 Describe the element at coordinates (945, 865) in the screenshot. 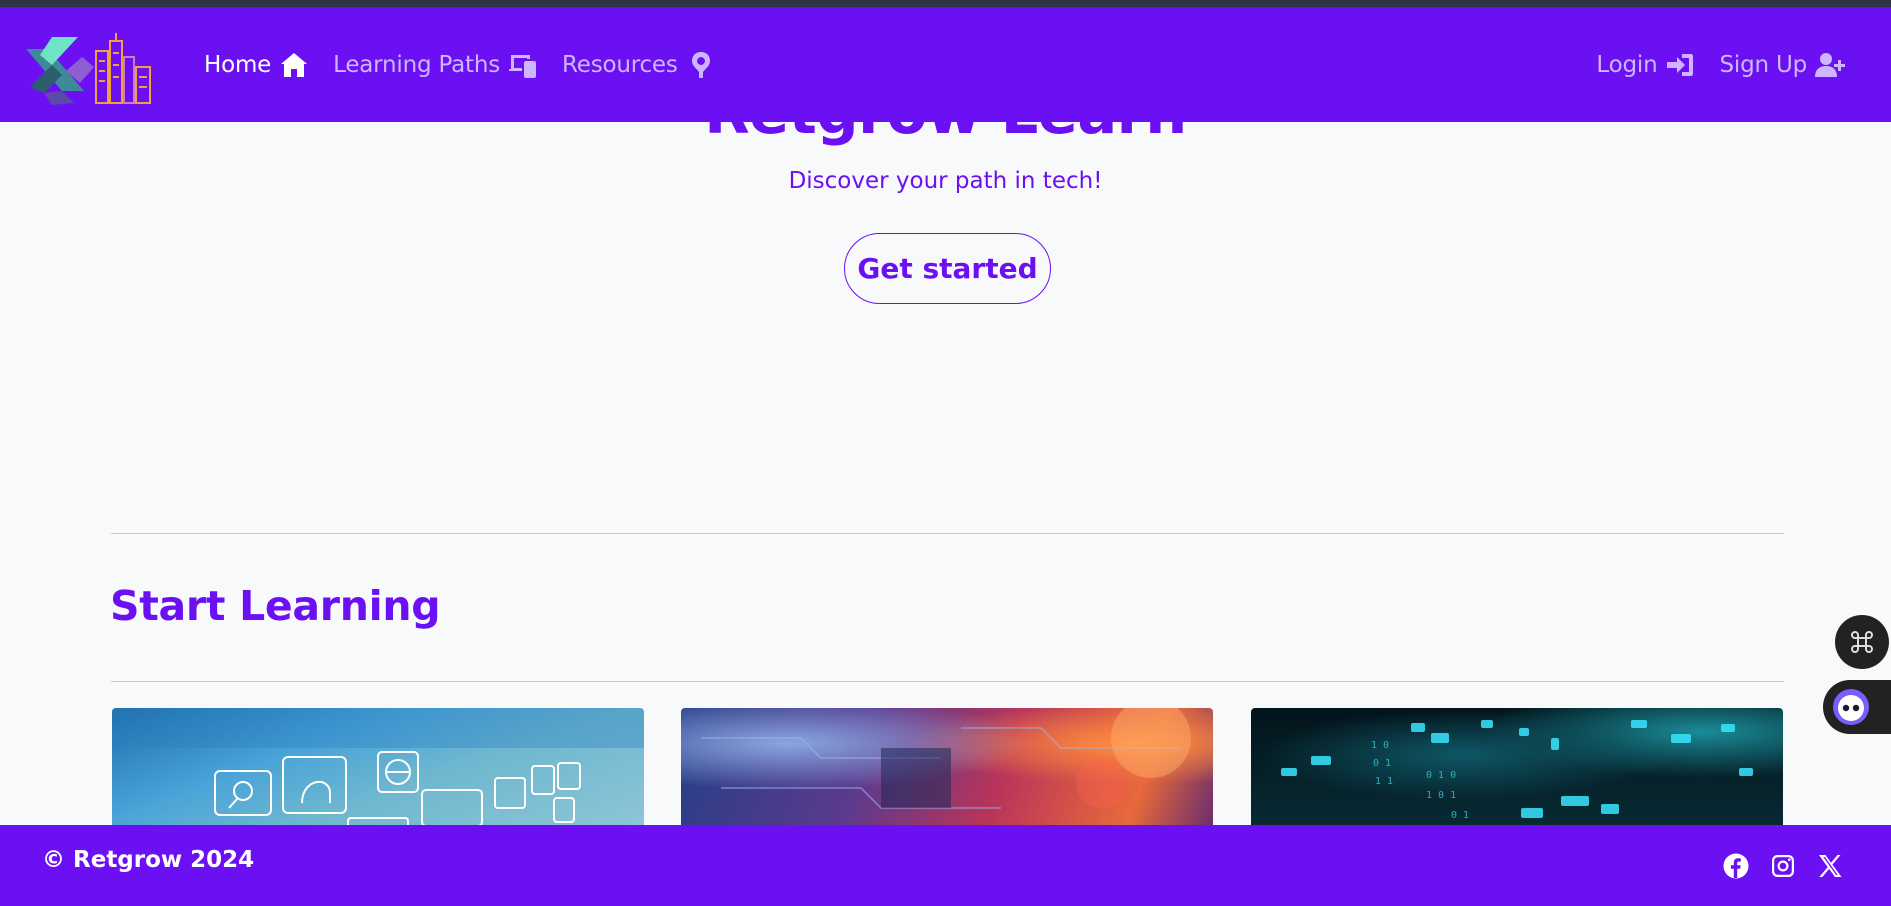

I see `footer: © Retgrow 2024` at that location.